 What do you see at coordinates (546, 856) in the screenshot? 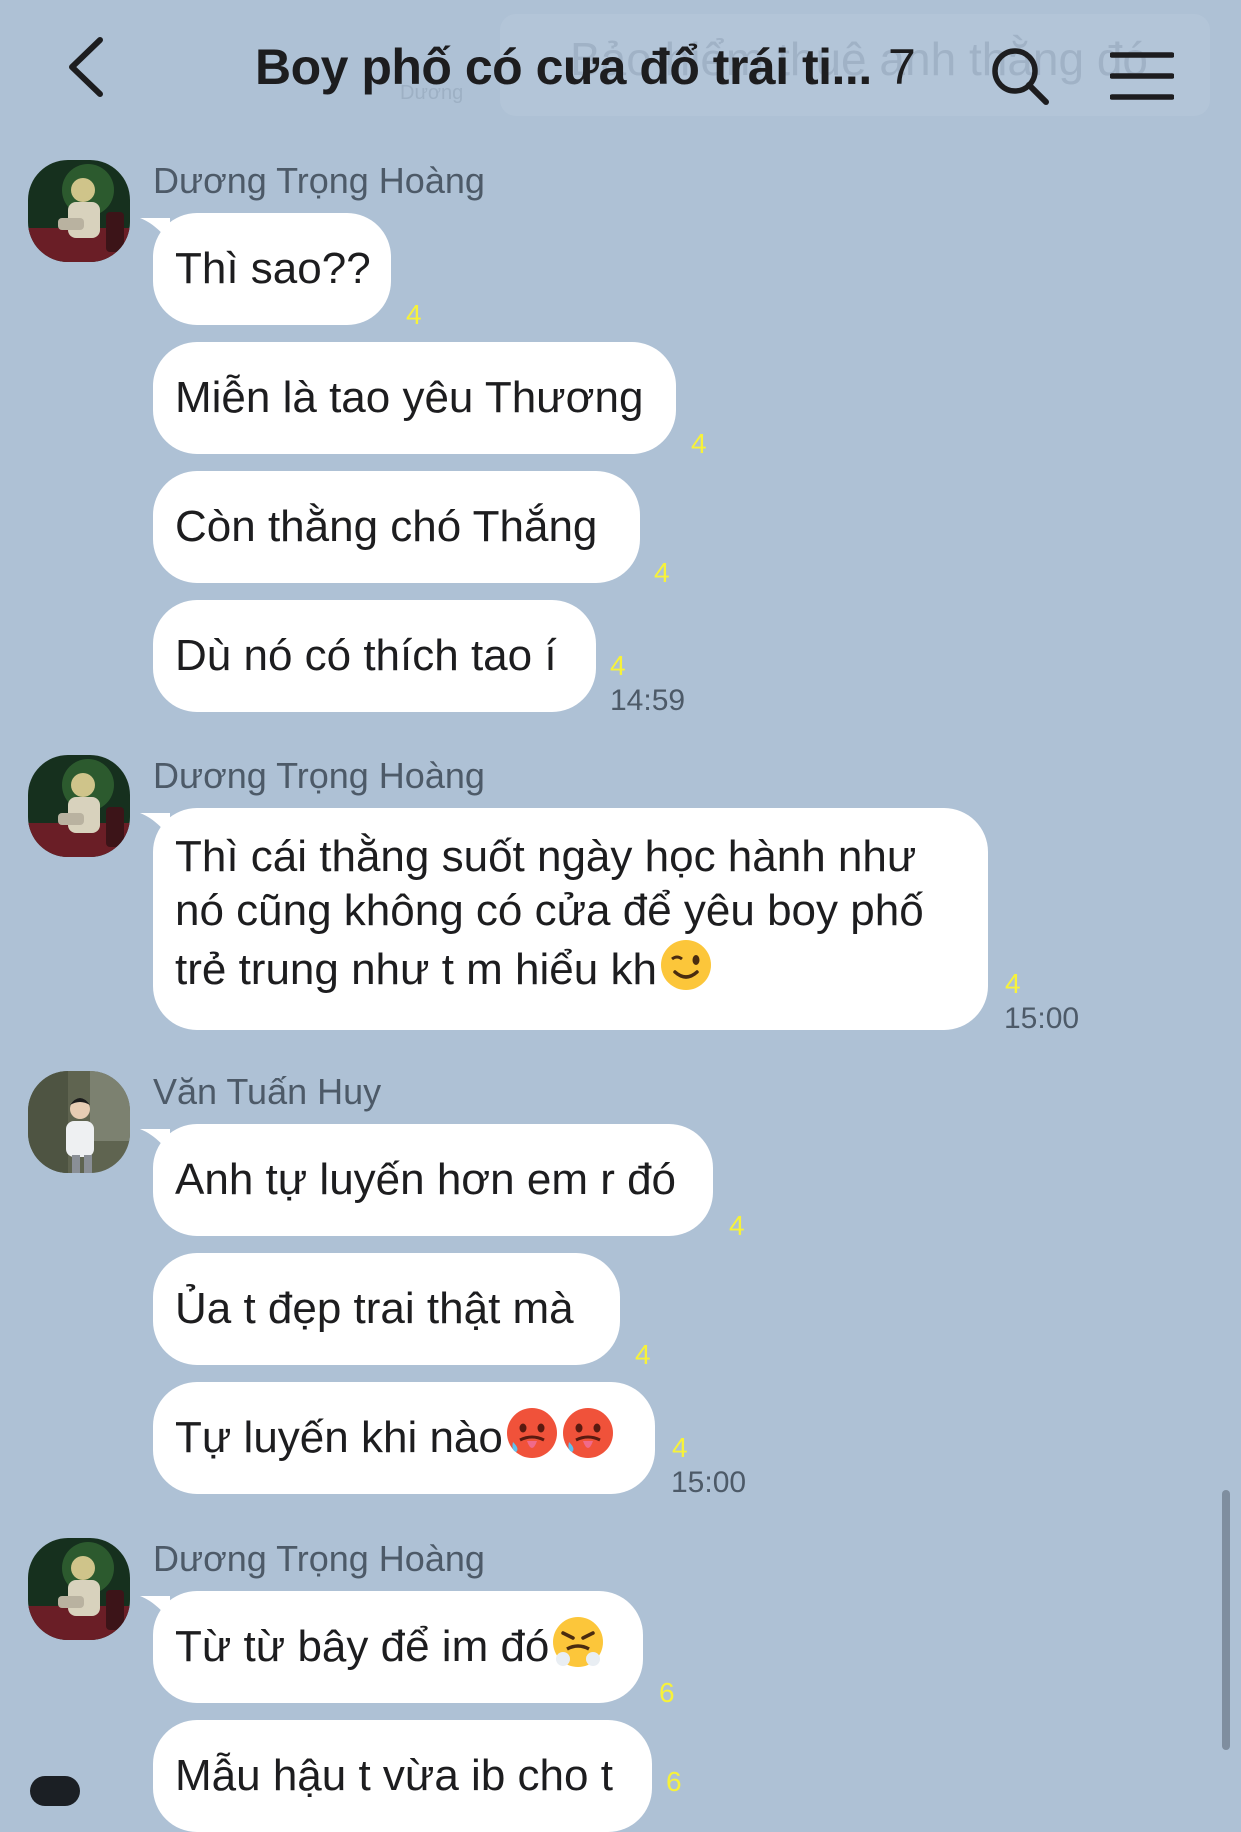
I see `message-text-line: Thì cái thằng suốt ngày học hành như` at bounding box center [546, 856].